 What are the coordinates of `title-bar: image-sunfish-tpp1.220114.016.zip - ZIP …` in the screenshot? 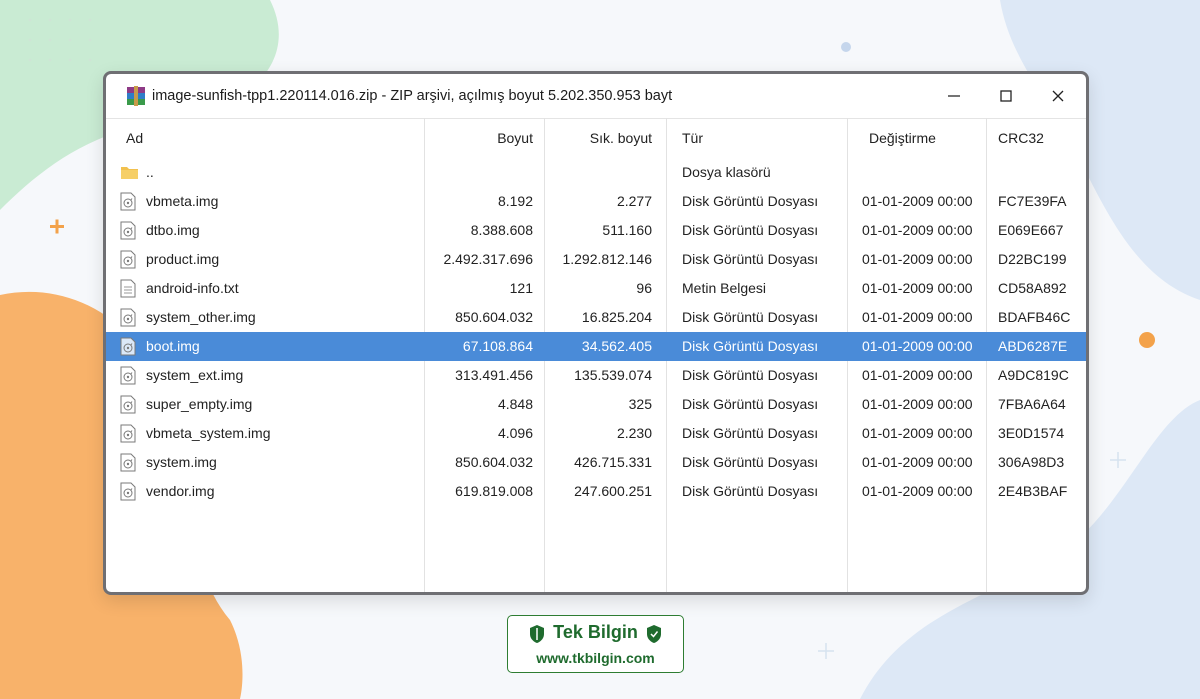 It's located at (596, 96).